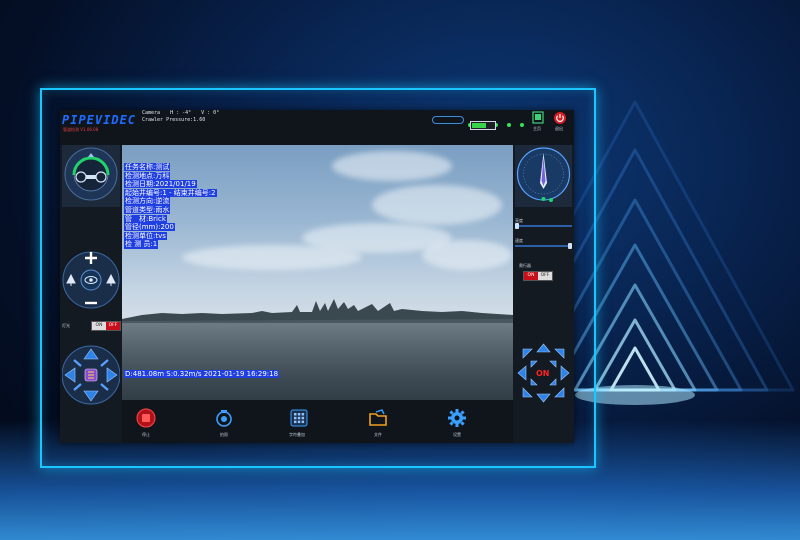  Describe the element at coordinates (317, 361) in the screenshot. I see `water-surface` at that location.